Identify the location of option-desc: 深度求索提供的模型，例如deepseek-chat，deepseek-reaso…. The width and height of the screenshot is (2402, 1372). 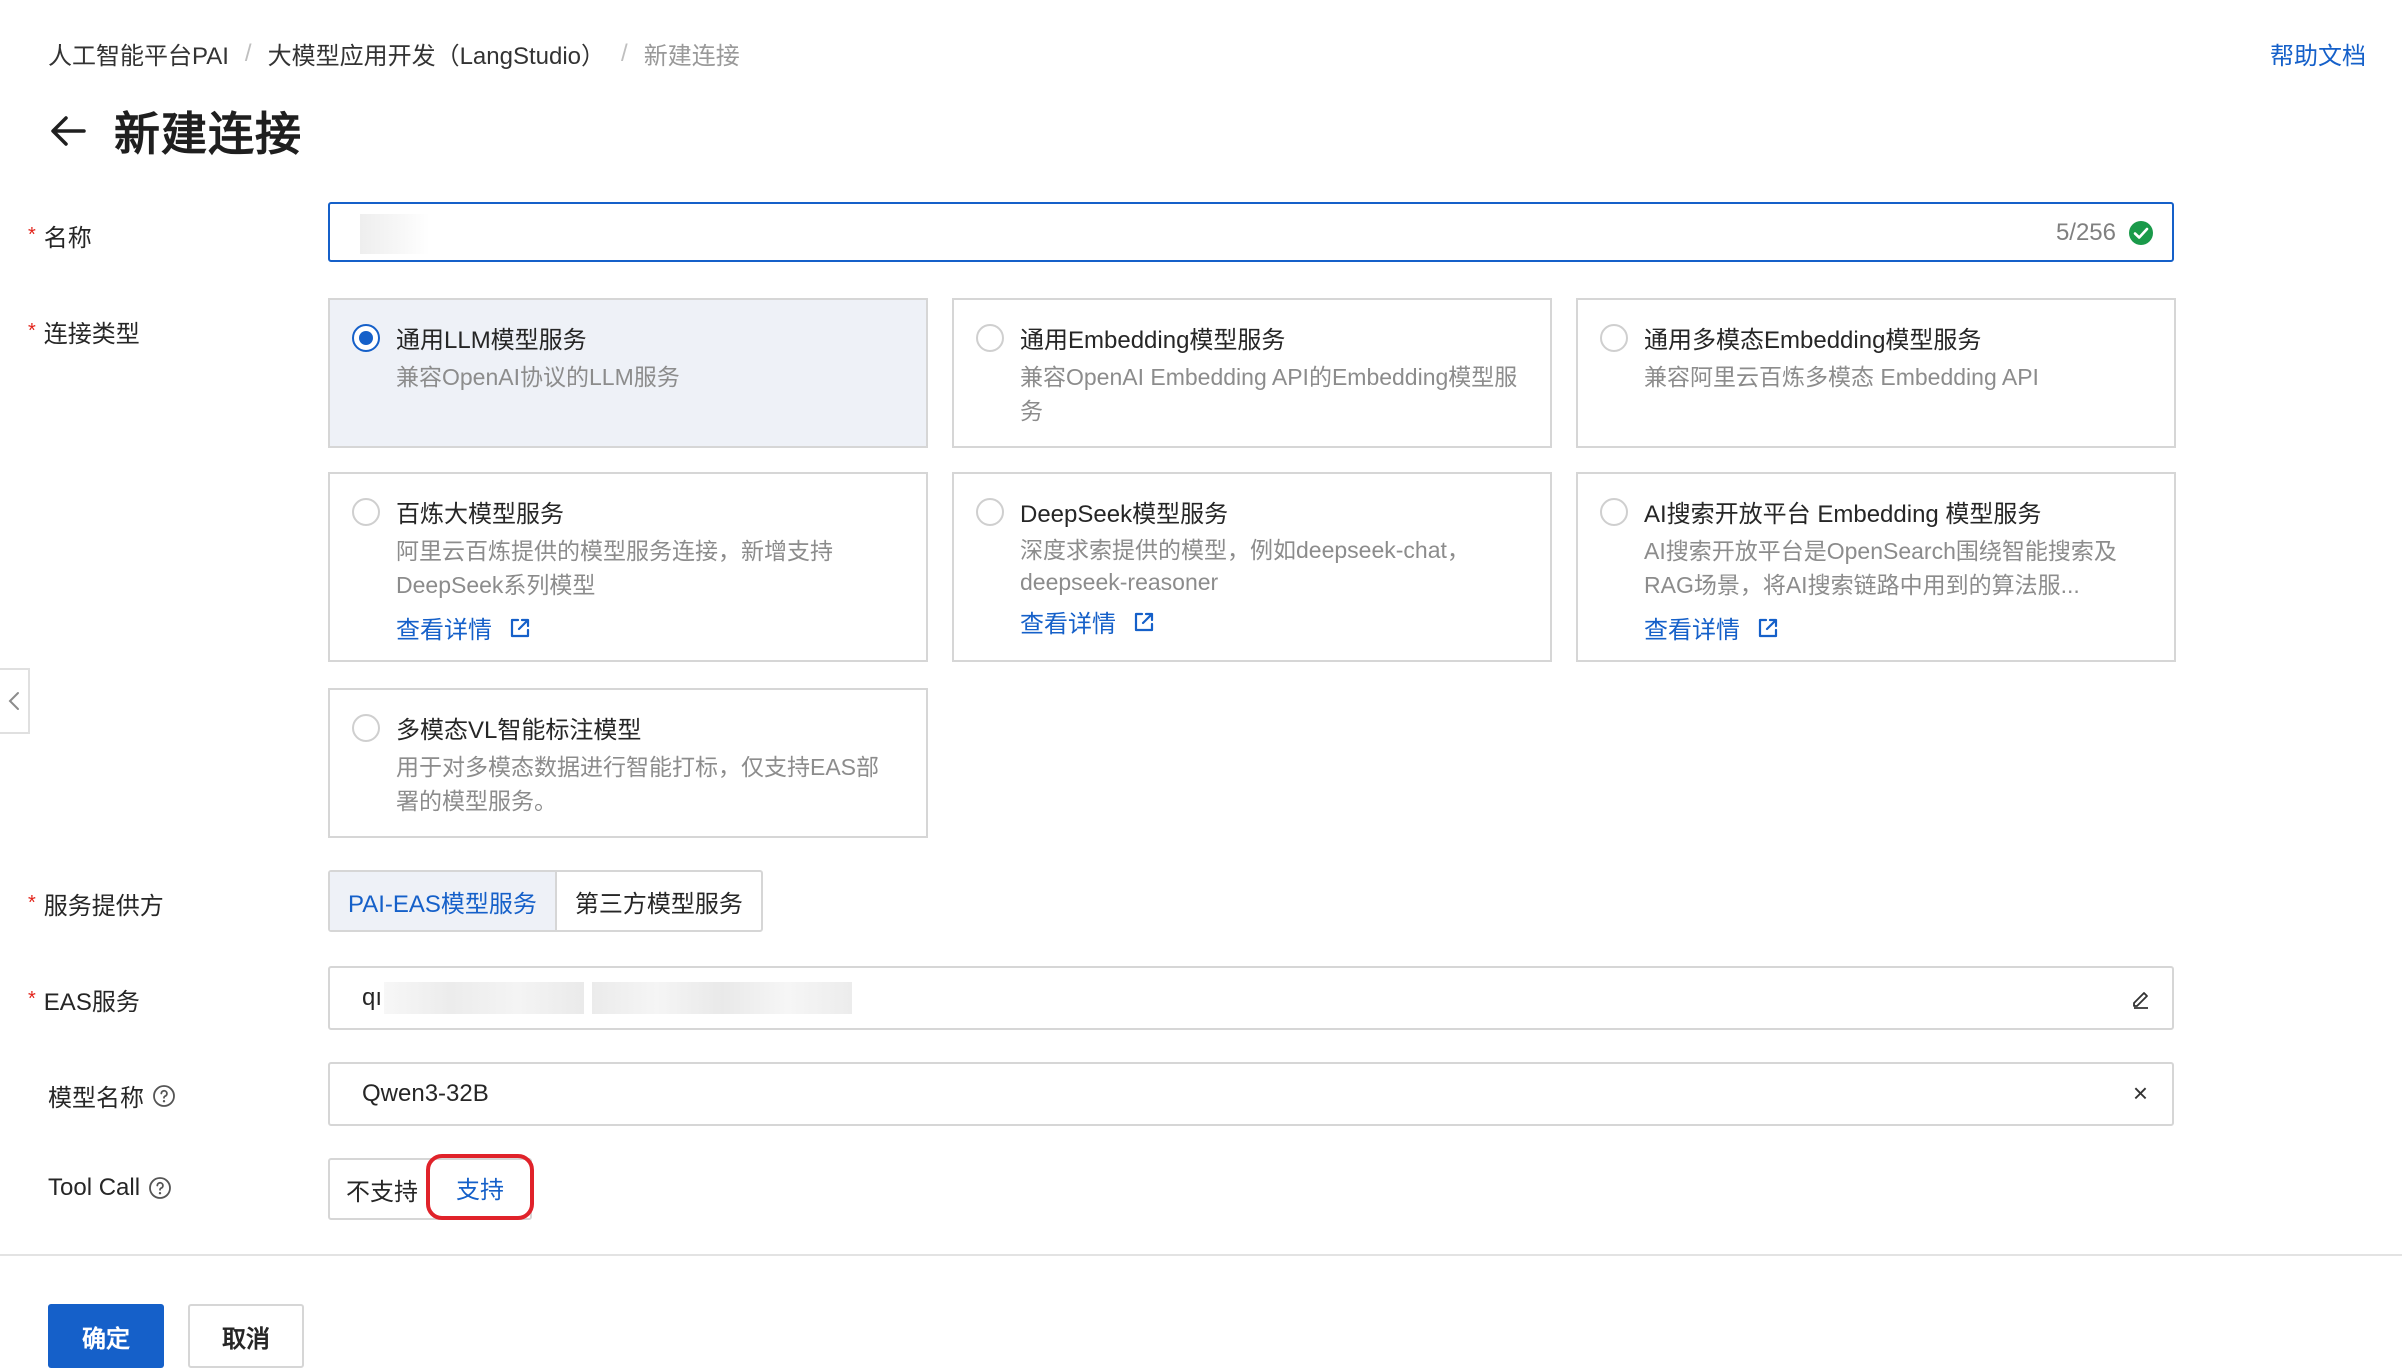
(1245, 566).